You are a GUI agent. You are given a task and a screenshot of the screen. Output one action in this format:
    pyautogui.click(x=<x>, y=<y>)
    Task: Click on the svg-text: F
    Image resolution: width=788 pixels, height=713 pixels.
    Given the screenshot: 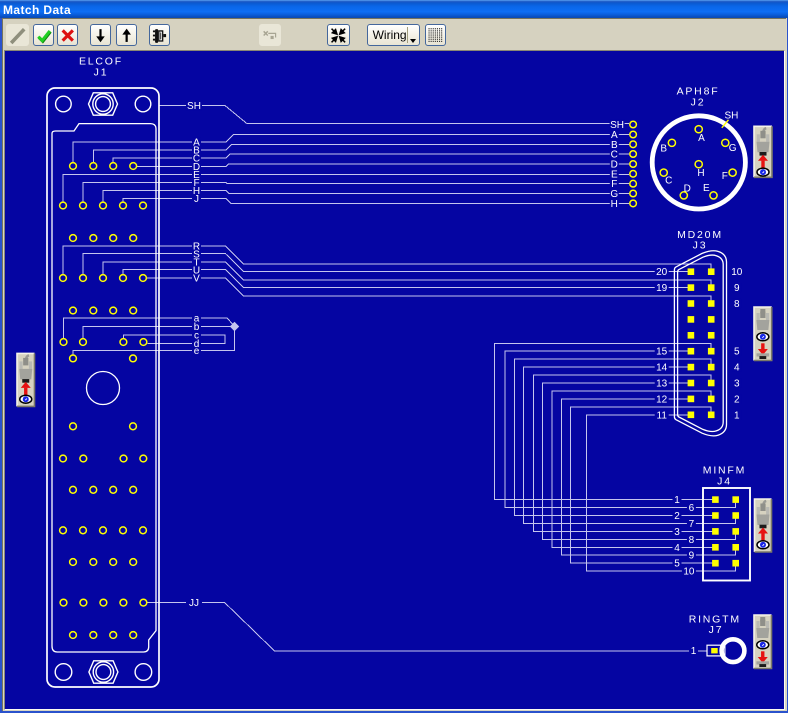 What is the action you would take?
    pyautogui.click(x=725, y=176)
    